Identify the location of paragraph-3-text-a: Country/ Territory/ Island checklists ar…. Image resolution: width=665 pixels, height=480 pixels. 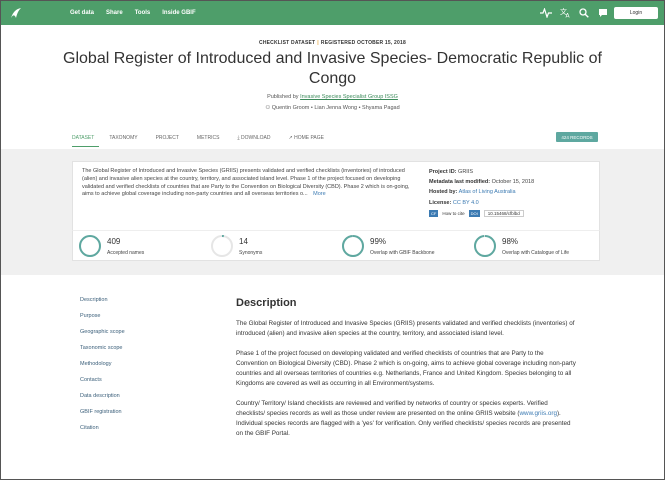
(392, 408).